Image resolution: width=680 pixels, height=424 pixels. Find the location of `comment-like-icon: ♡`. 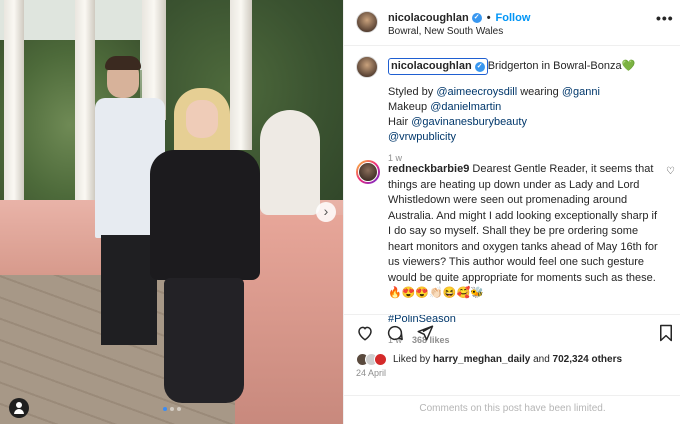

comment-like-icon: ♡ is located at coordinates (670, 171).